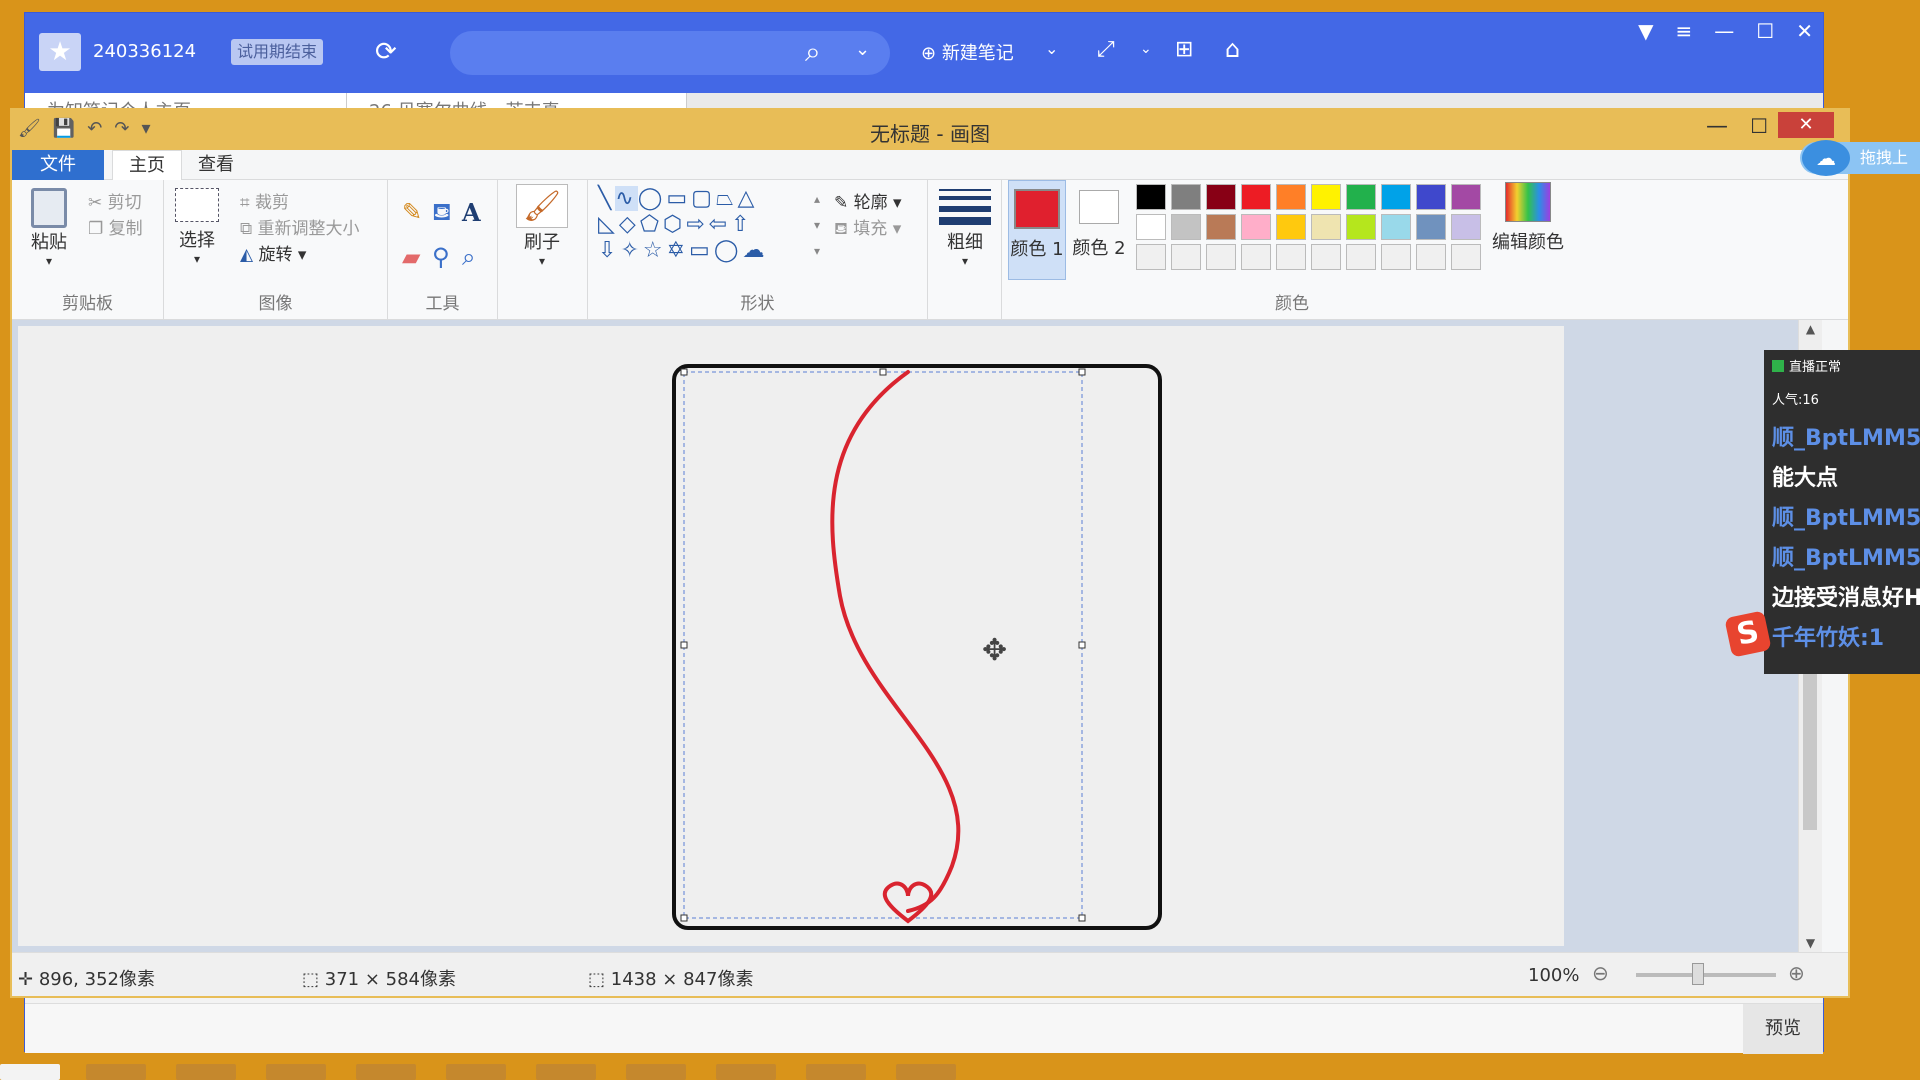 This screenshot has width=1920, height=1080. What do you see at coordinates (477, 257) in the screenshot?
I see `magnifier-icon: ⌕` at bounding box center [477, 257].